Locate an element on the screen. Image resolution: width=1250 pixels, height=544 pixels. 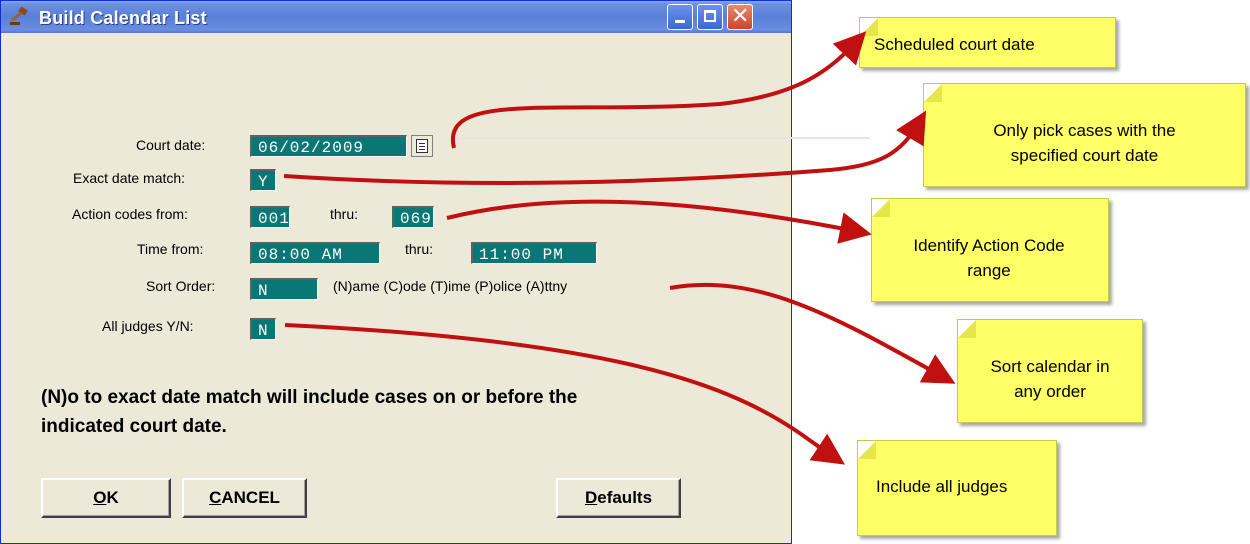
arrow-to-scheduled is located at coordinates (658, 90).